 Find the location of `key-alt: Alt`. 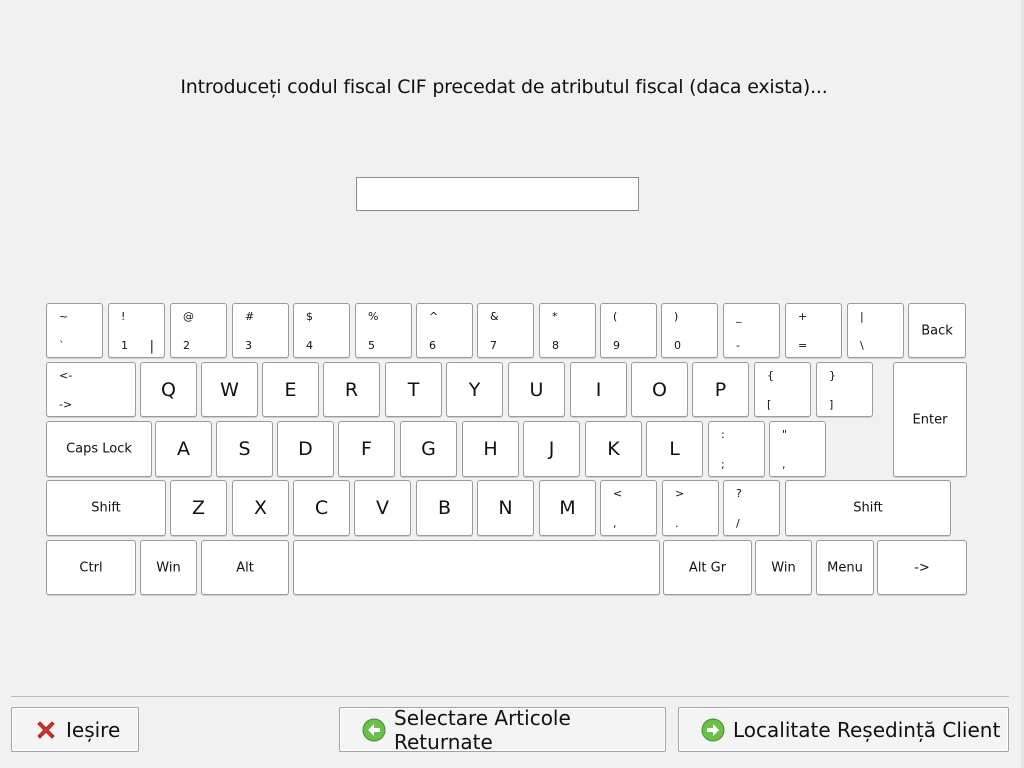

key-alt: Alt is located at coordinates (245, 567).